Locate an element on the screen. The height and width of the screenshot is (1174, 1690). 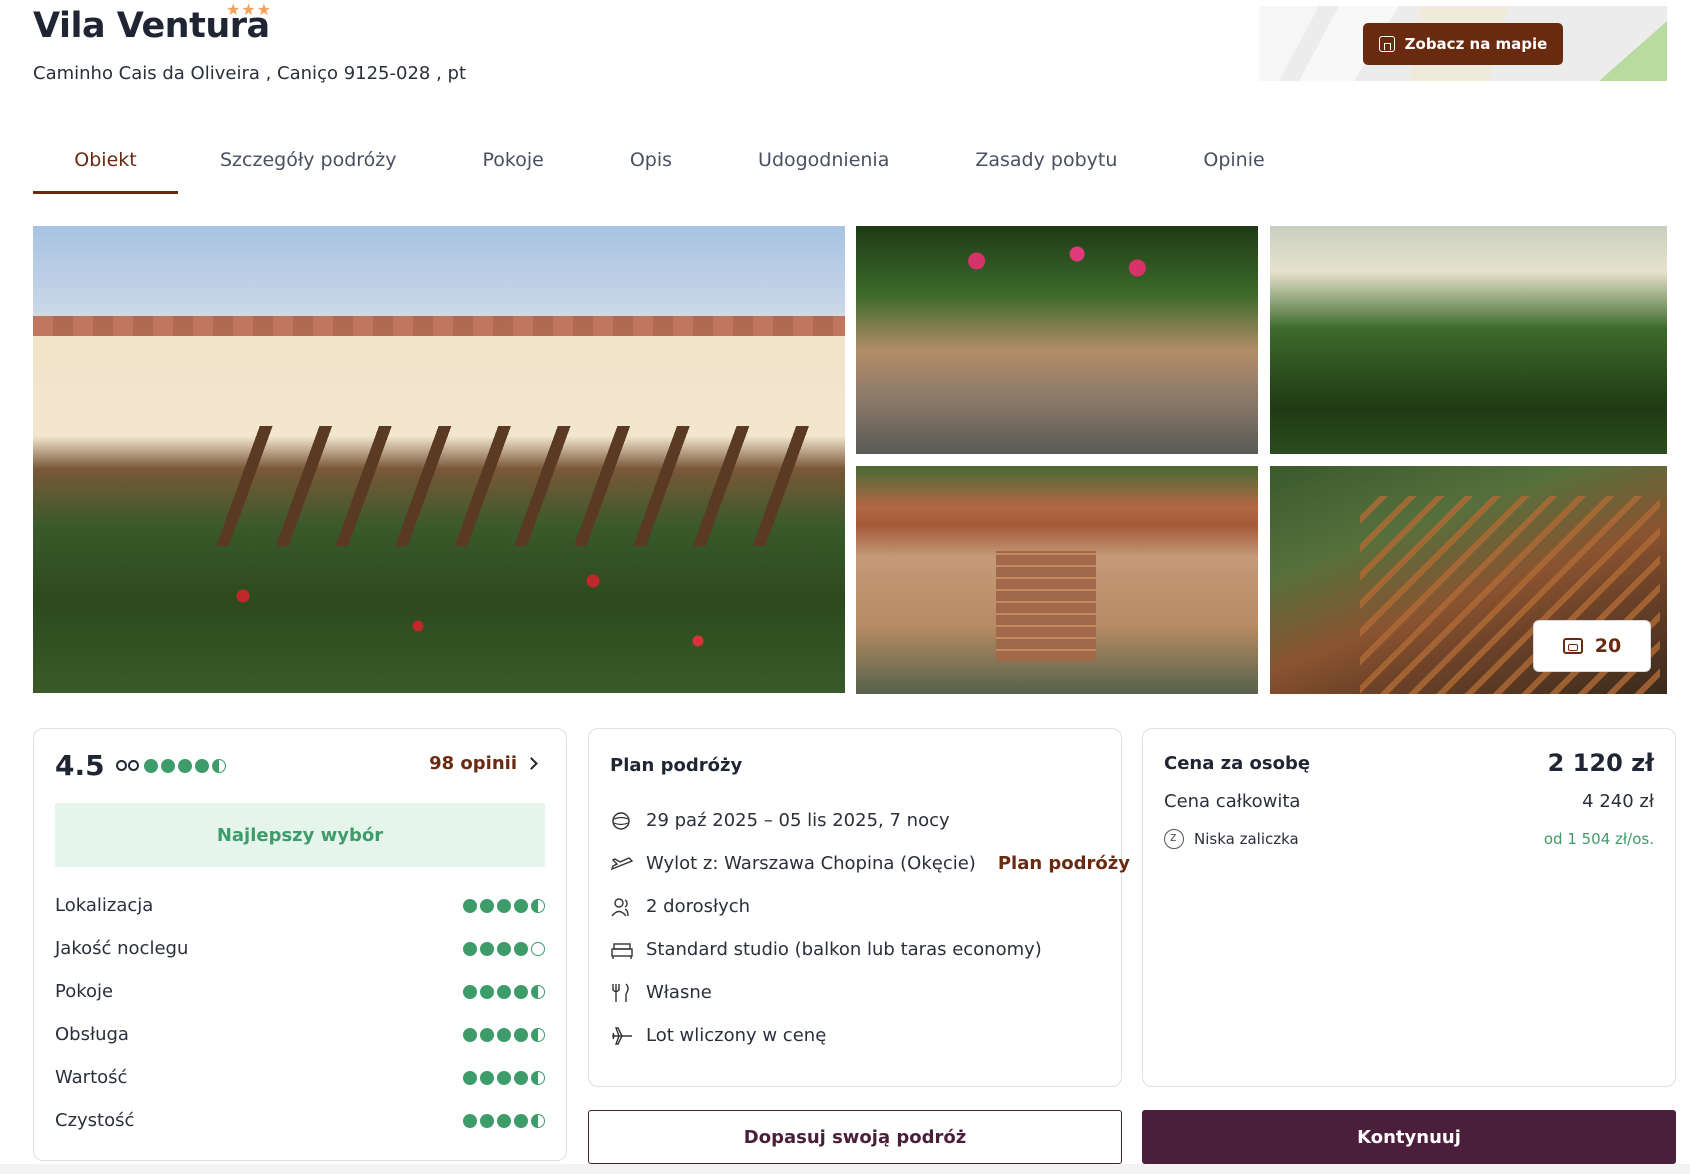
rating-row: Czystość is located at coordinates (300, 1120).